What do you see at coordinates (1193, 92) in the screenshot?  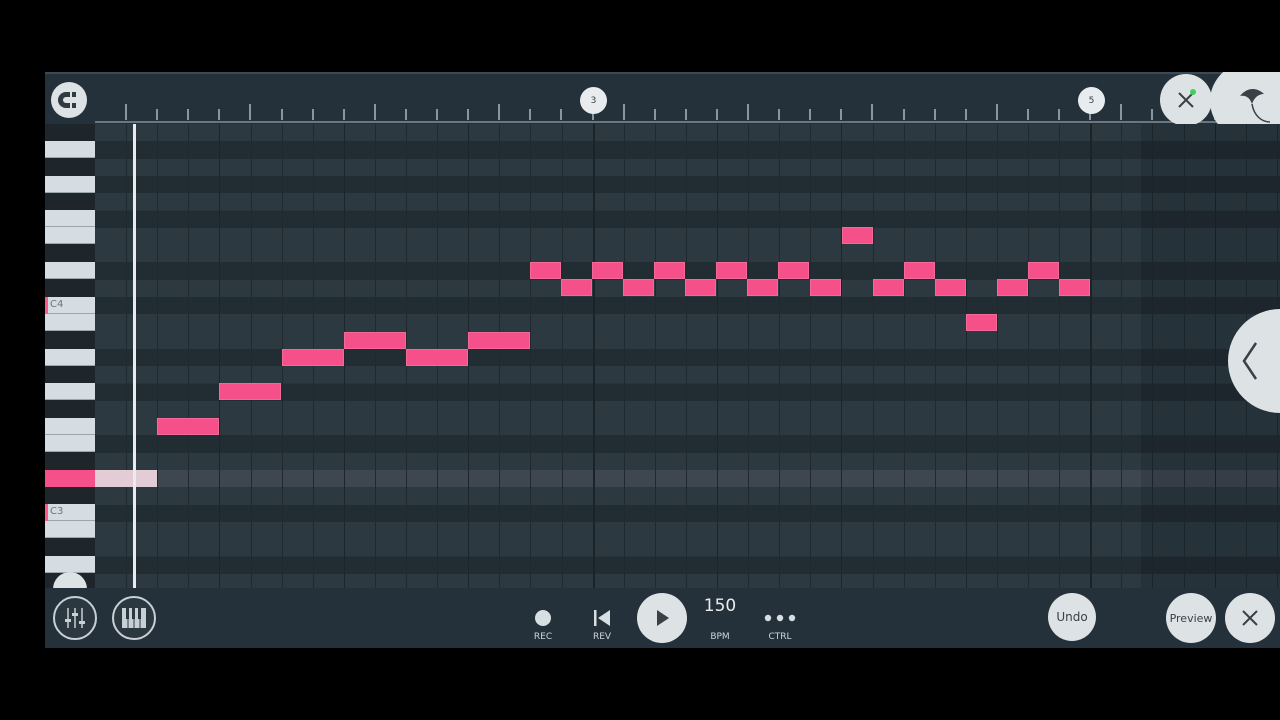 I see `status-dot` at bounding box center [1193, 92].